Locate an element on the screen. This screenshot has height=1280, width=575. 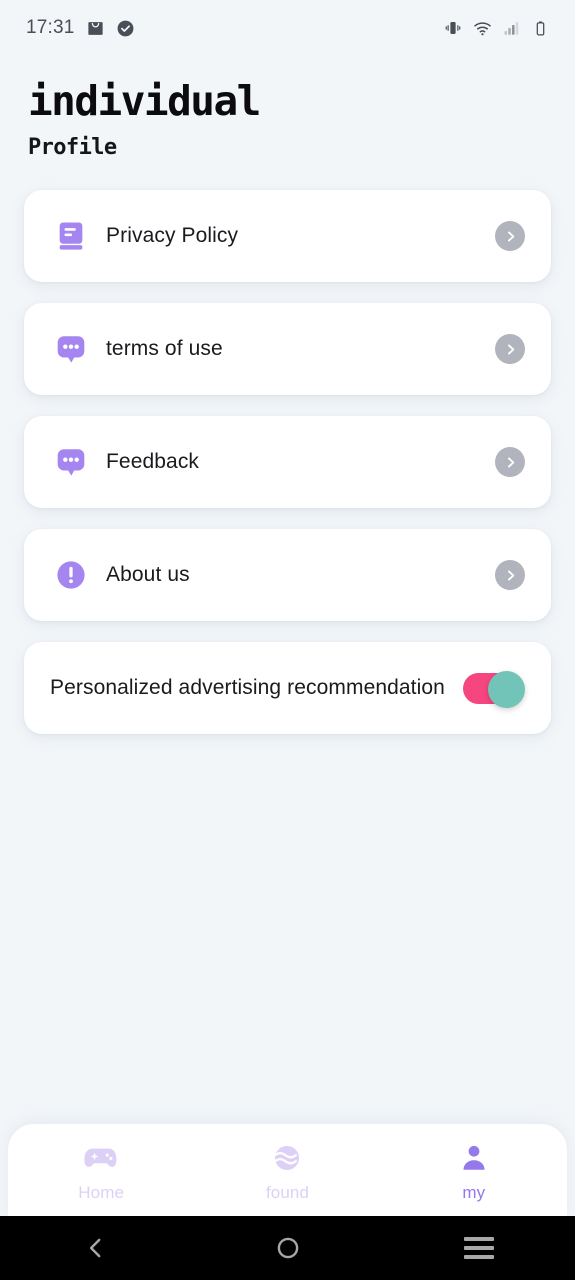
recents-lines is located at coordinates (479, 1248).